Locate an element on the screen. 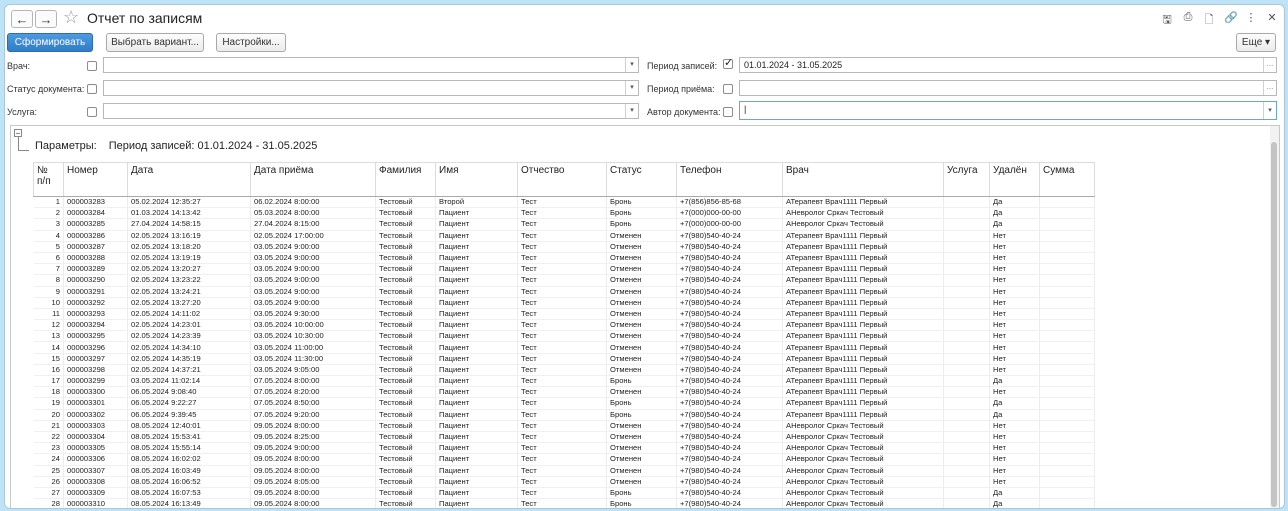 This screenshot has width=1288, height=511. table-cell: 02.05.2024 13:19:19 is located at coordinates (189, 258).